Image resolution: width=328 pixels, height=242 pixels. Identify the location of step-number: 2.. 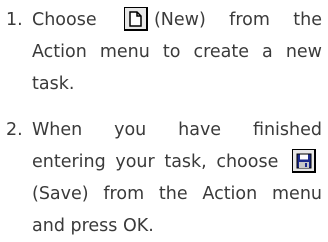
(14, 130).